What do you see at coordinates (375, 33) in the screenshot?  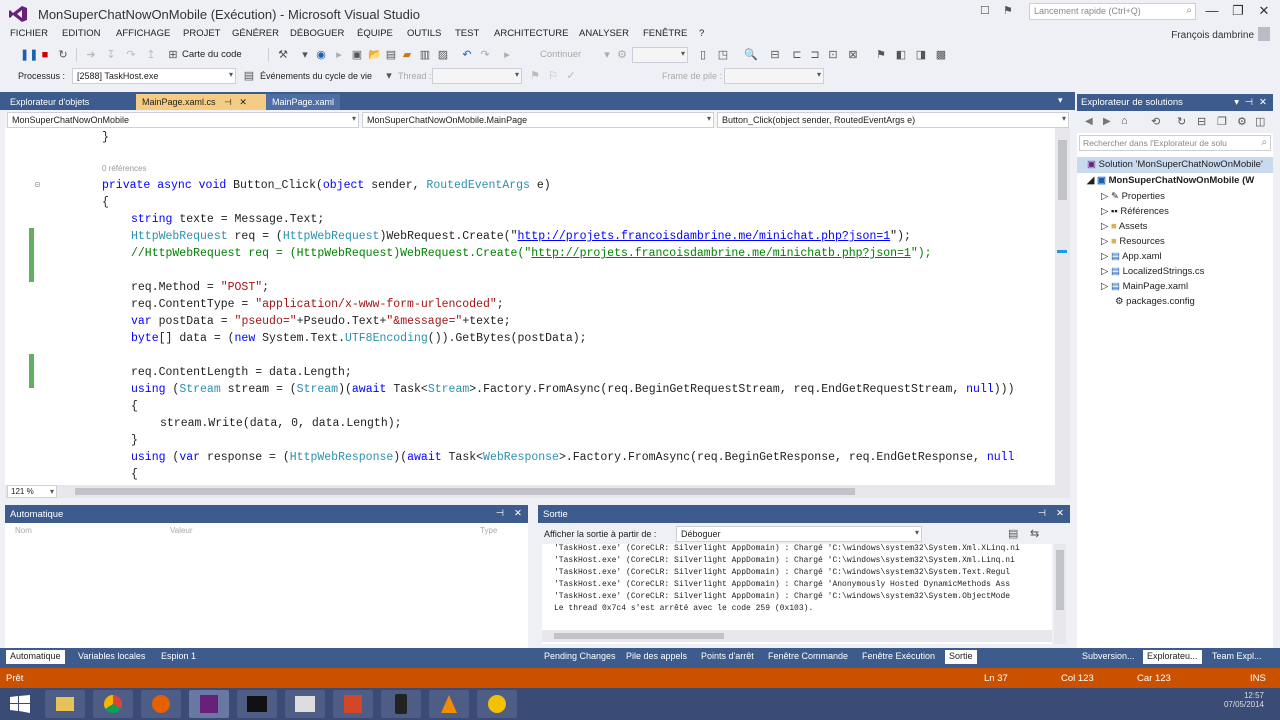 I see `menu-equipe: ÉQUIPE` at bounding box center [375, 33].